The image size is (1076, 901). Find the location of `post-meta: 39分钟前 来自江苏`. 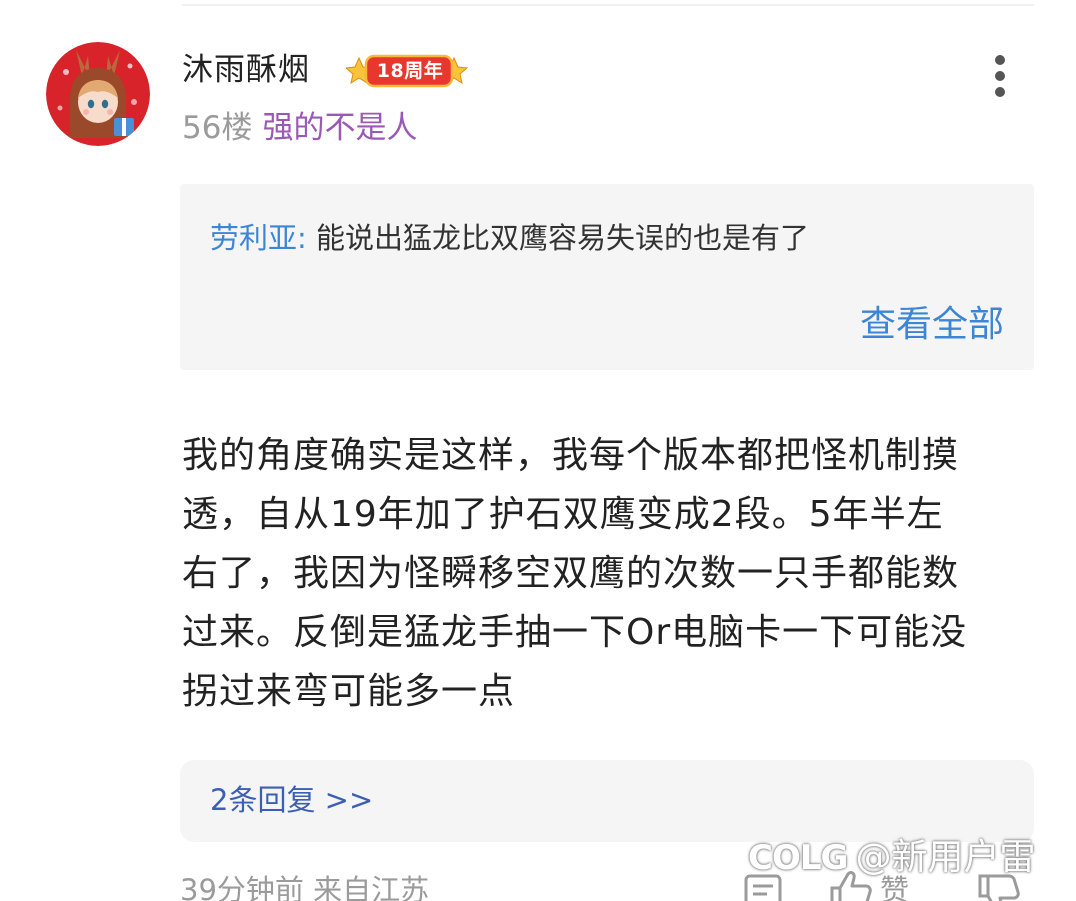

post-meta: 39分钟前 来自江苏 is located at coordinates (305, 887).